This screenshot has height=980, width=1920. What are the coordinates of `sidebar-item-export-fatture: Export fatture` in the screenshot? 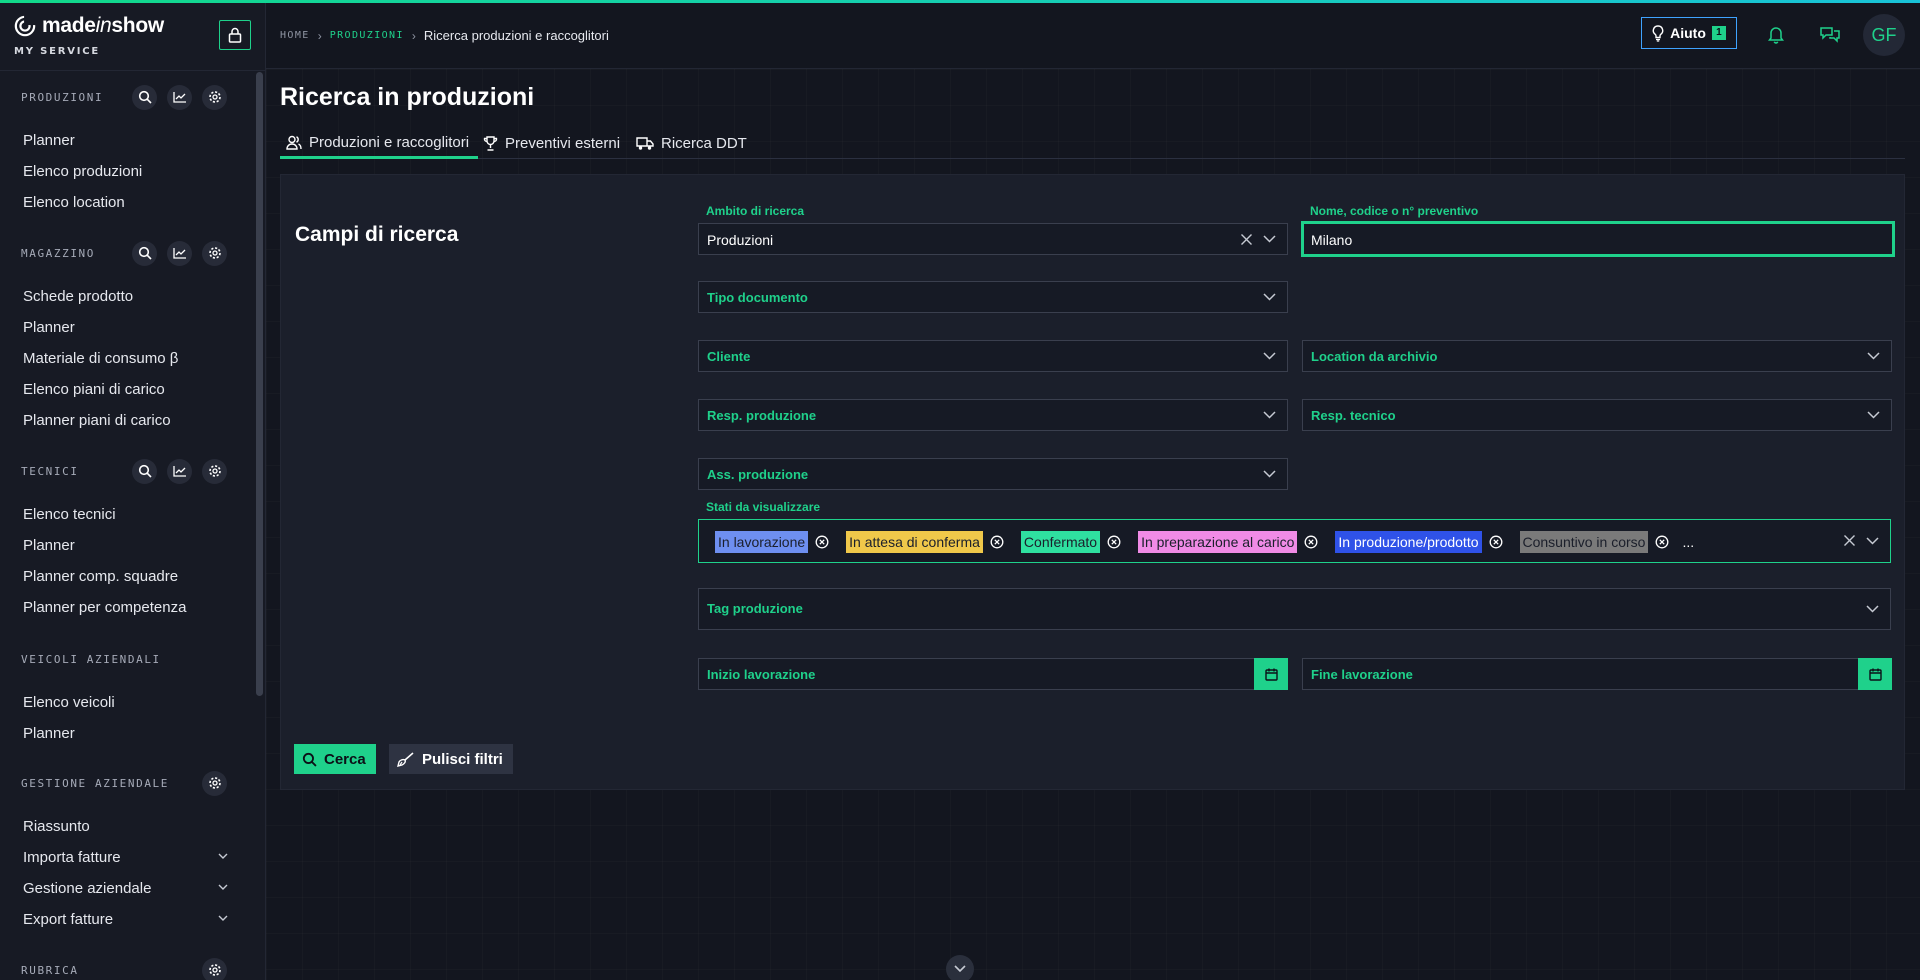 It's located at (125, 919).